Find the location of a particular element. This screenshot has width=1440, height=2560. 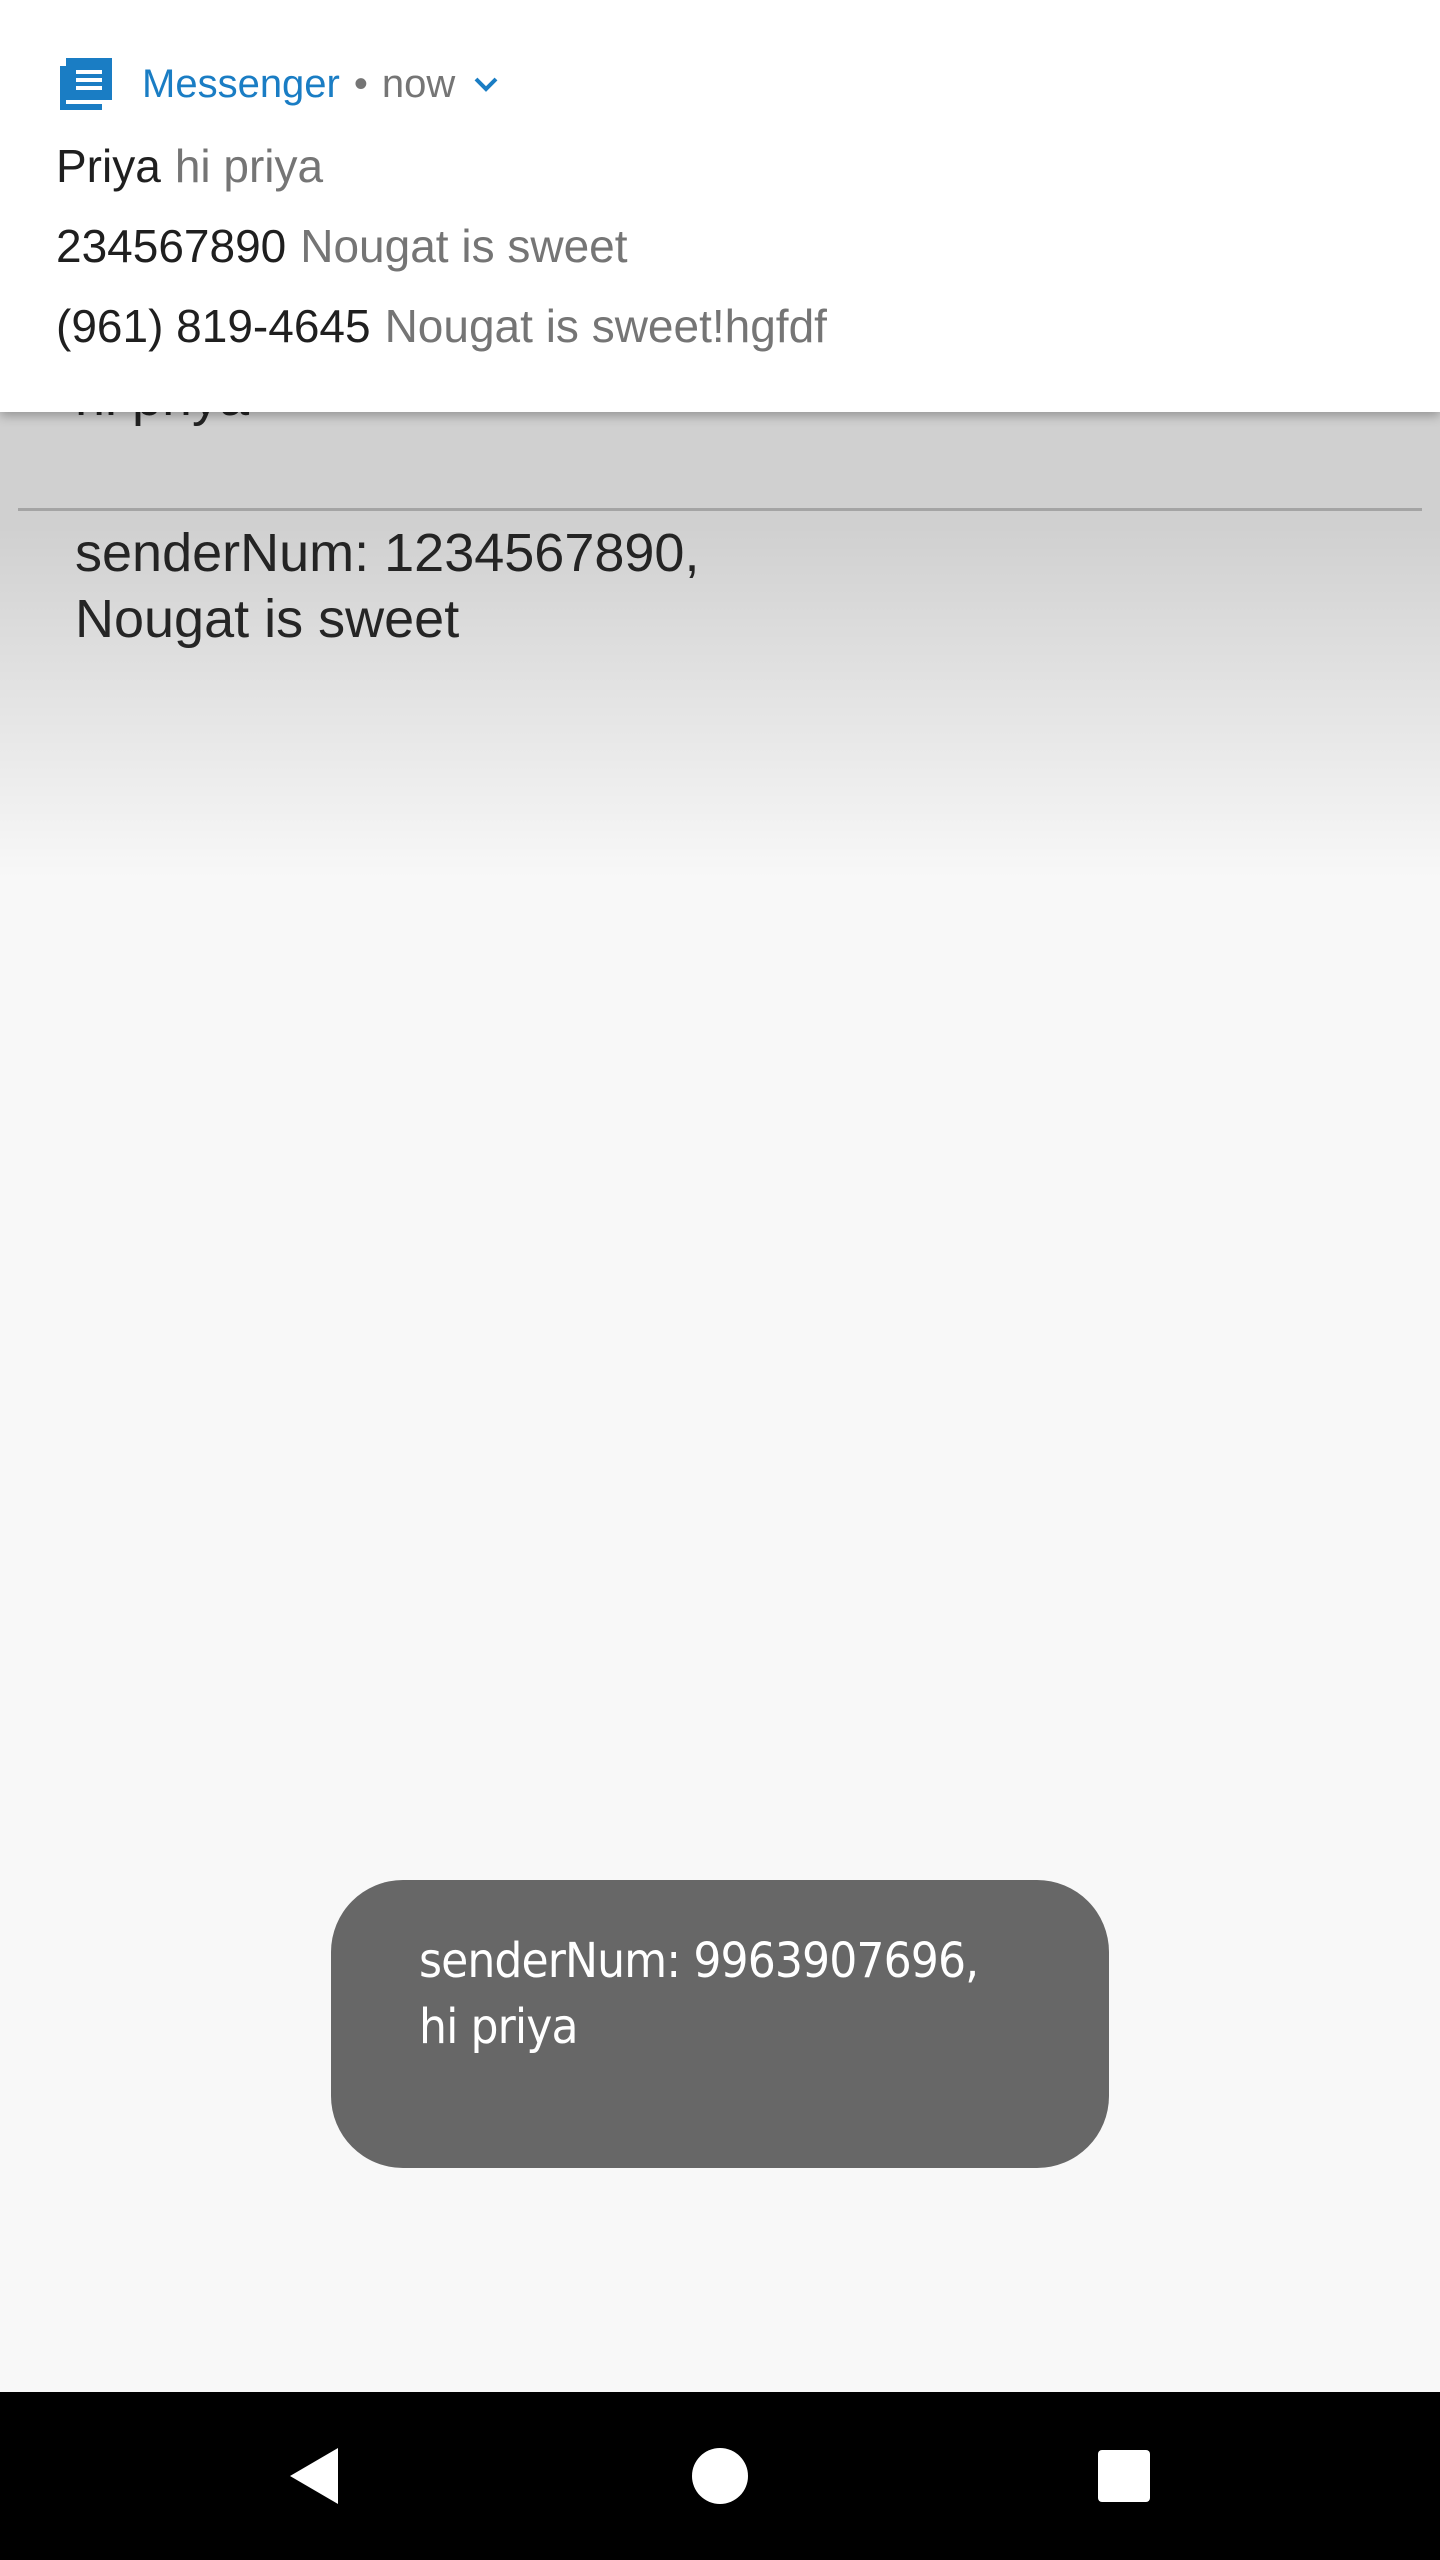

toast-message: senderNum: 9963907696, hi priya is located at coordinates (720, 2024).